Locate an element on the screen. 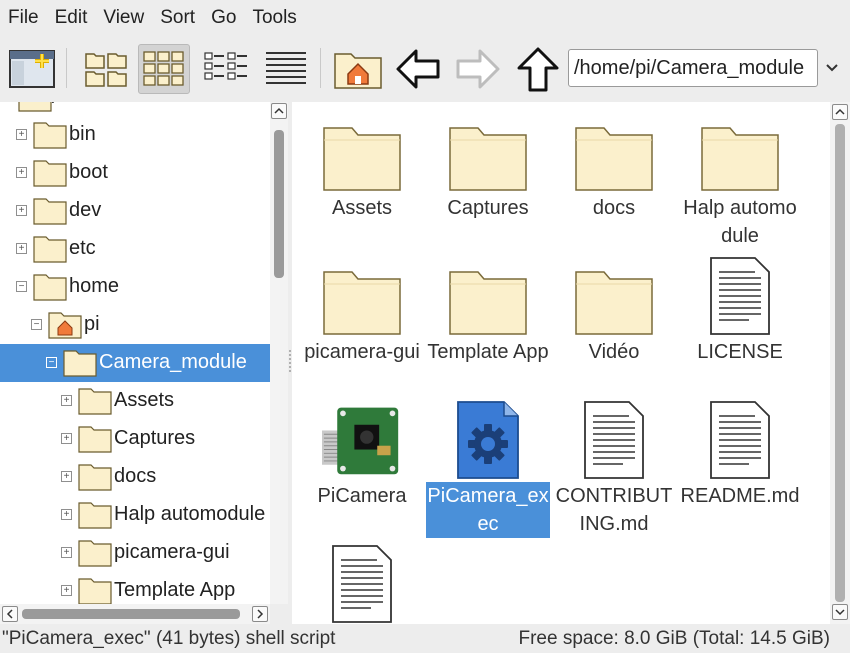  home-button is located at coordinates (358, 69).